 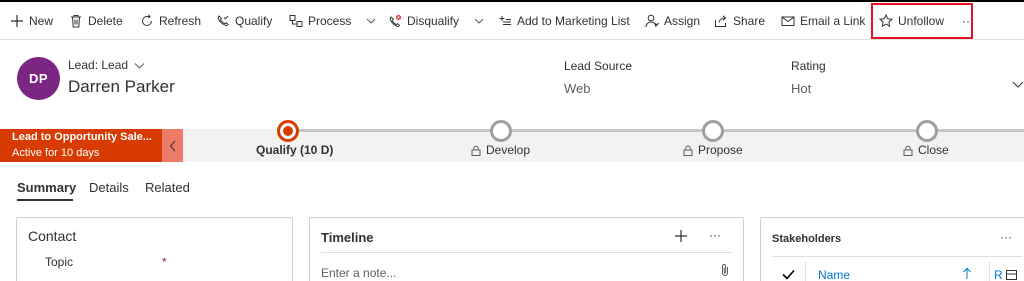 I want to click on name-column-header: Name, so click(x=834, y=274).